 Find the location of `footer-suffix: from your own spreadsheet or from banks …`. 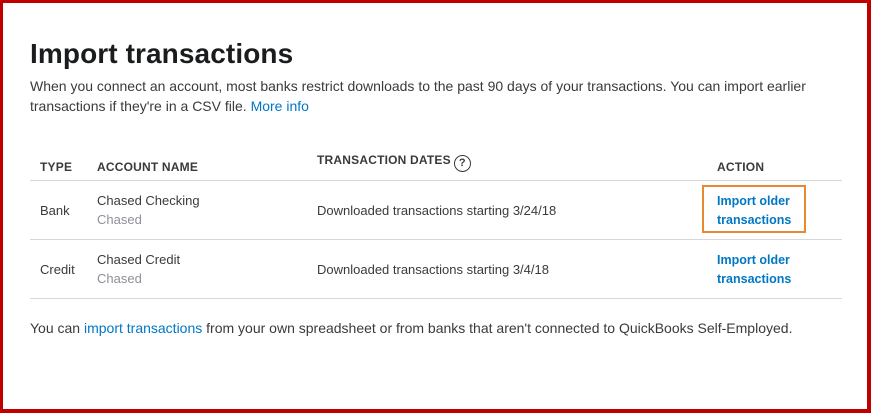

footer-suffix: from your own spreadsheet or from banks … is located at coordinates (499, 328).